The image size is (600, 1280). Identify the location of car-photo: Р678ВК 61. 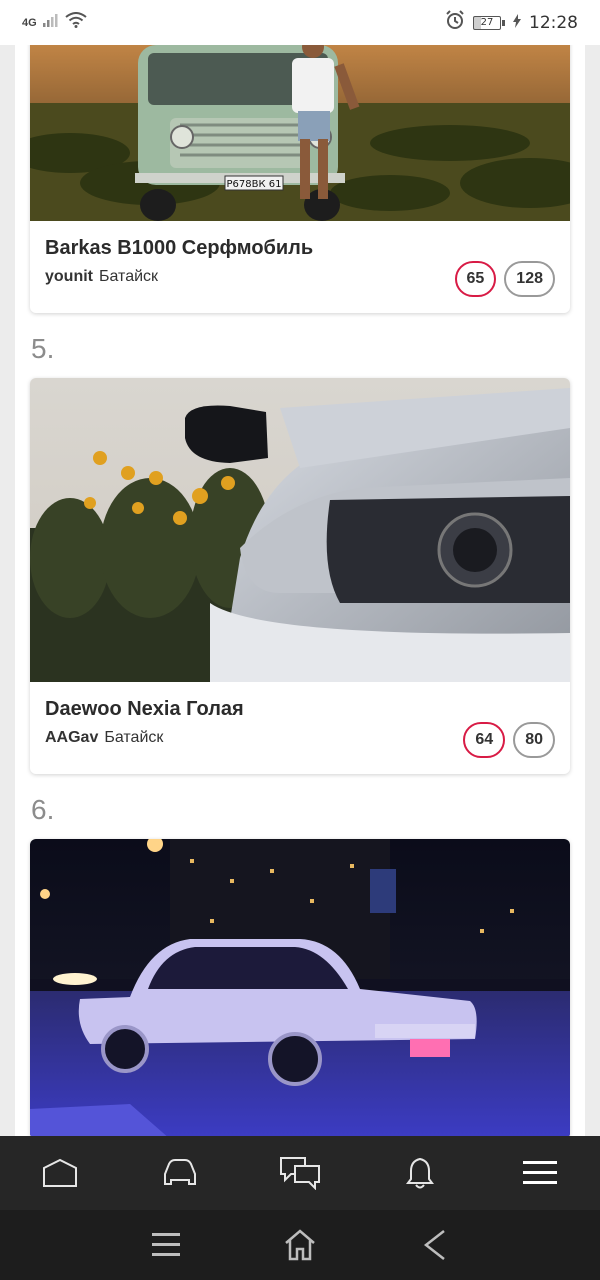
(300, 133).